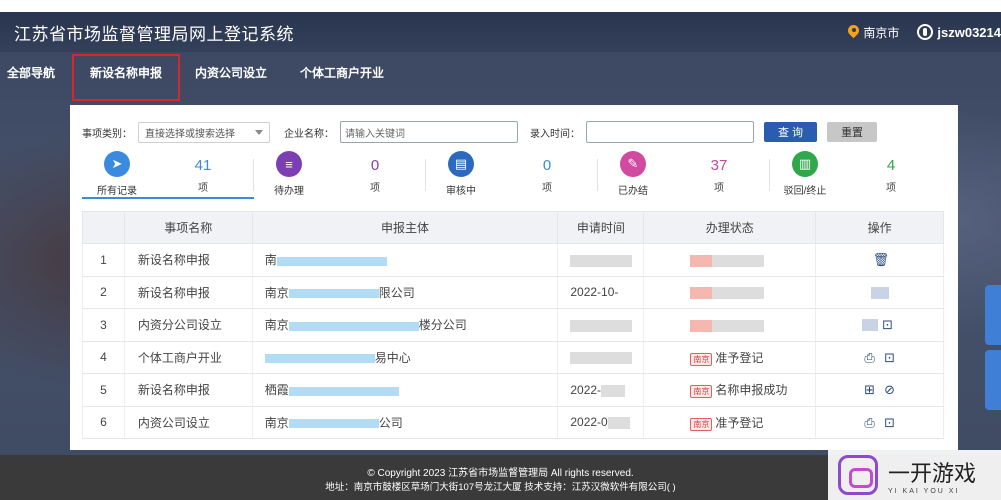 Image resolution: width=1001 pixels, height=500 pixels. I want to click on user-menu: jszw03214, so click(959, 32).